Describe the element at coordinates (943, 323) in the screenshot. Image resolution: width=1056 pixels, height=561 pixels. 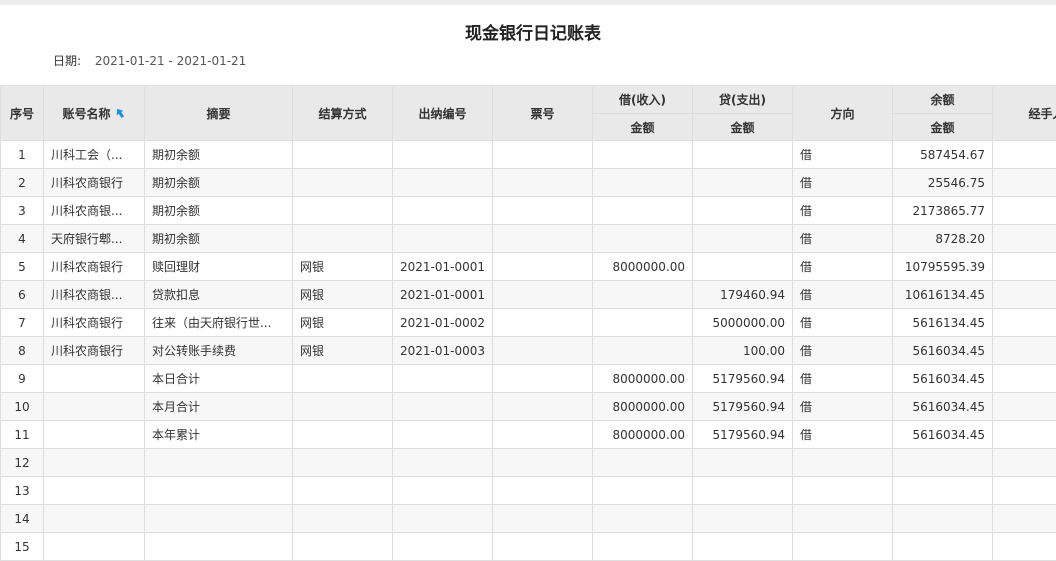
I see `cell-balance: 5616134.45` at that location.